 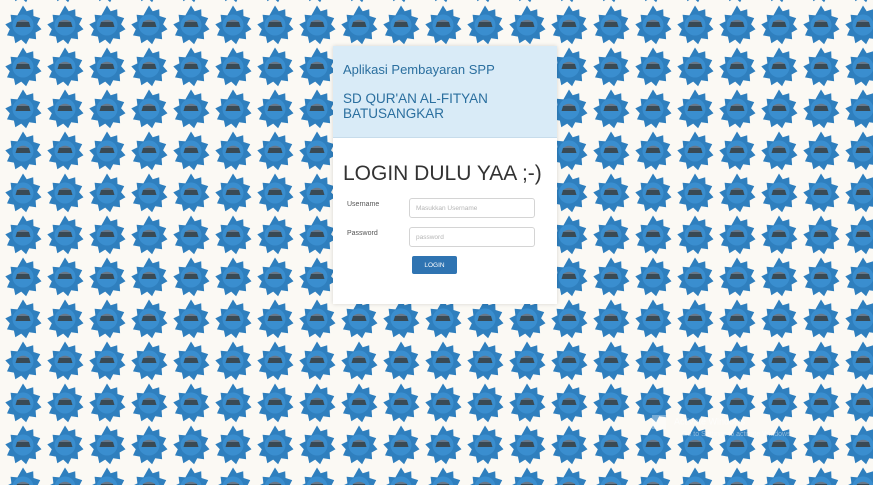 What do you see at coordinates (363, 204) in the screenshot?
I see `username-label: Username` at bounding box center [363, 204].